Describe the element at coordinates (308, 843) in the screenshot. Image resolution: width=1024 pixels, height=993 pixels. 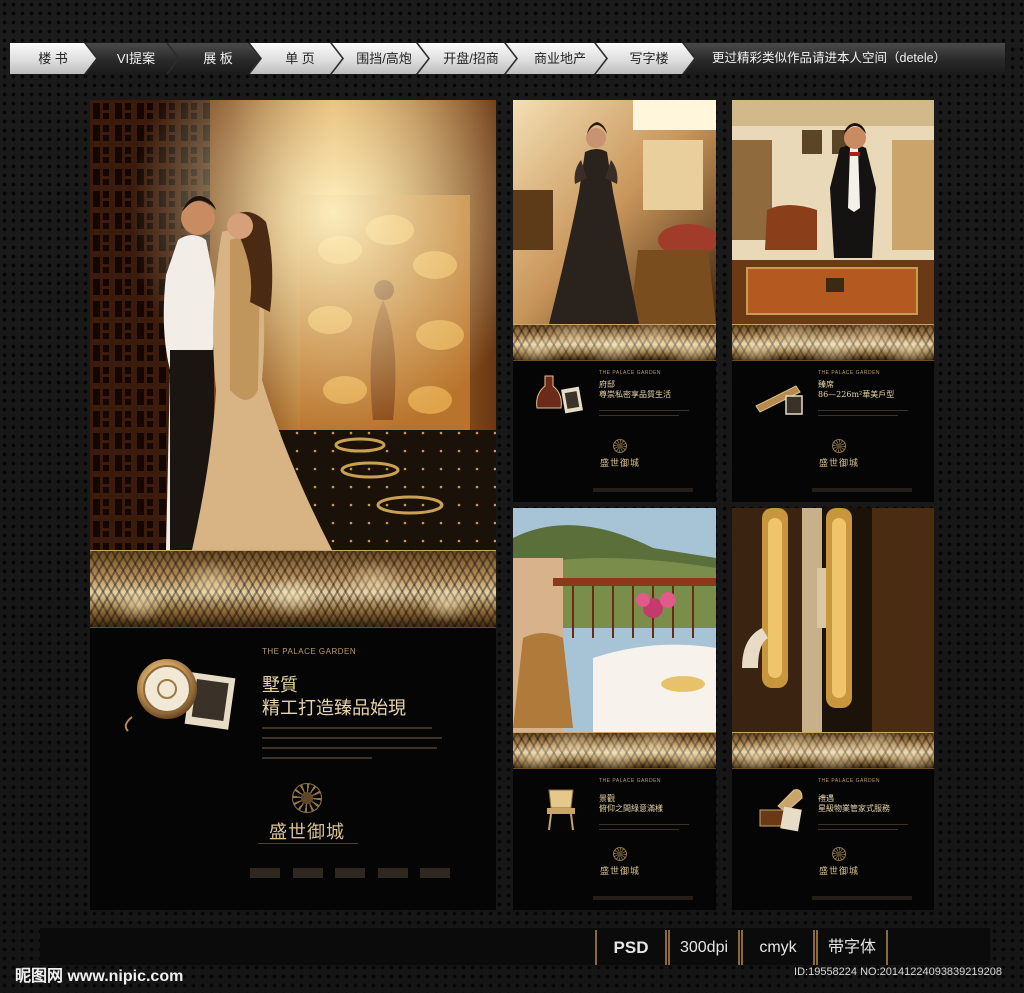
I see `logo-subline` at that location.